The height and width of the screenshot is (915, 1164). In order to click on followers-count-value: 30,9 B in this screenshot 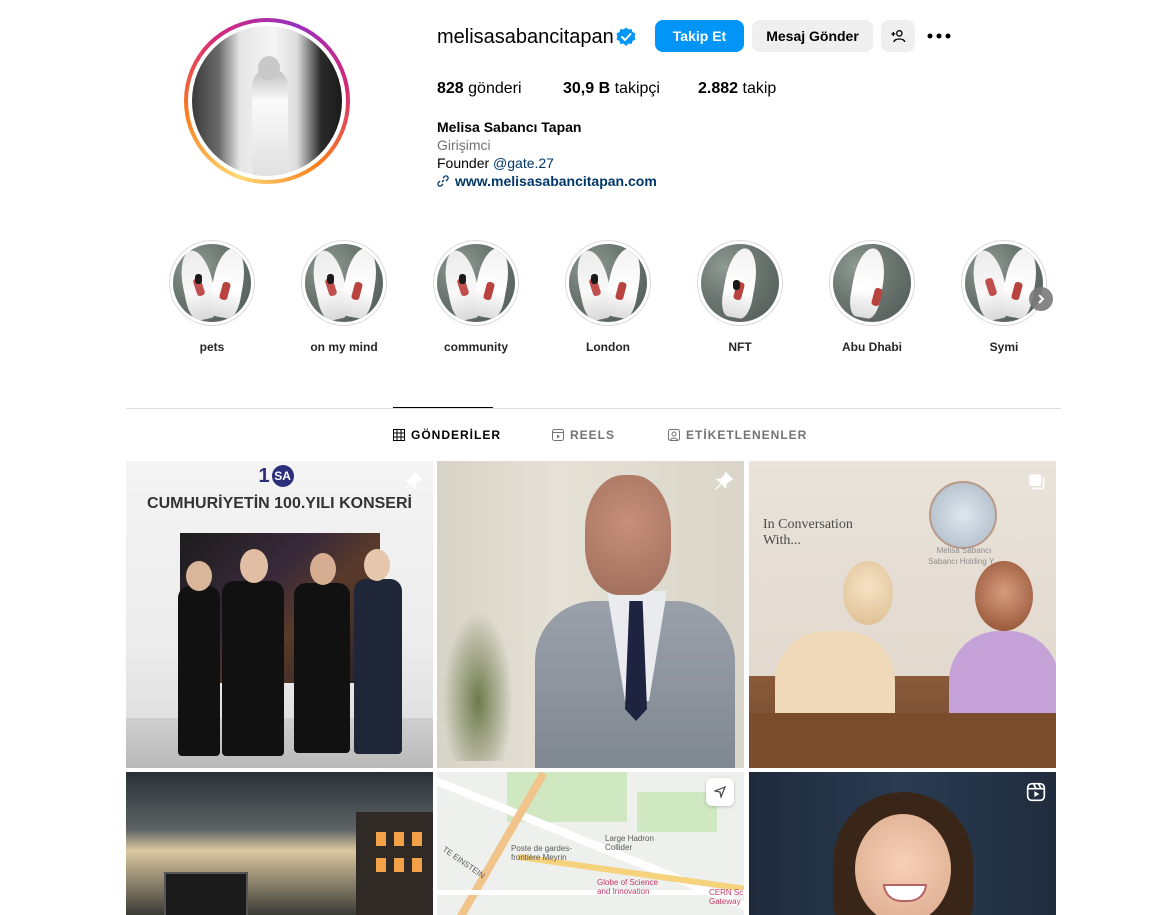, I will do `click(587, 88)`.